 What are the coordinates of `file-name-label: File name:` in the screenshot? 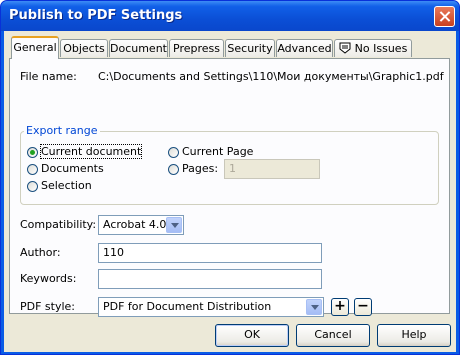 It's located at (48, 76).